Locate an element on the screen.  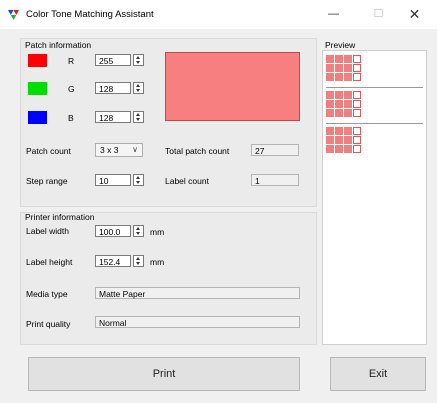
g-label: G is located at coordinates (71, 89).